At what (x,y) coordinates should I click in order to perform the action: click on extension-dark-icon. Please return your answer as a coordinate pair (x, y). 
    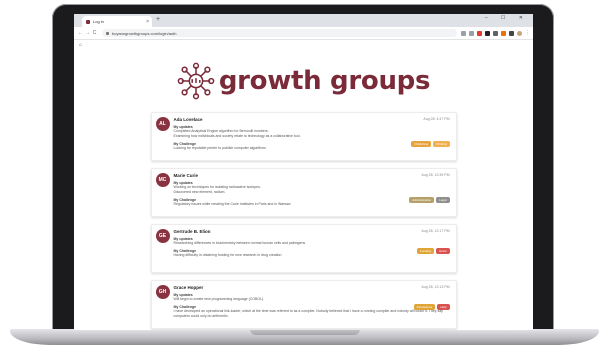
    Looking at the image, I should click on (487, 33).